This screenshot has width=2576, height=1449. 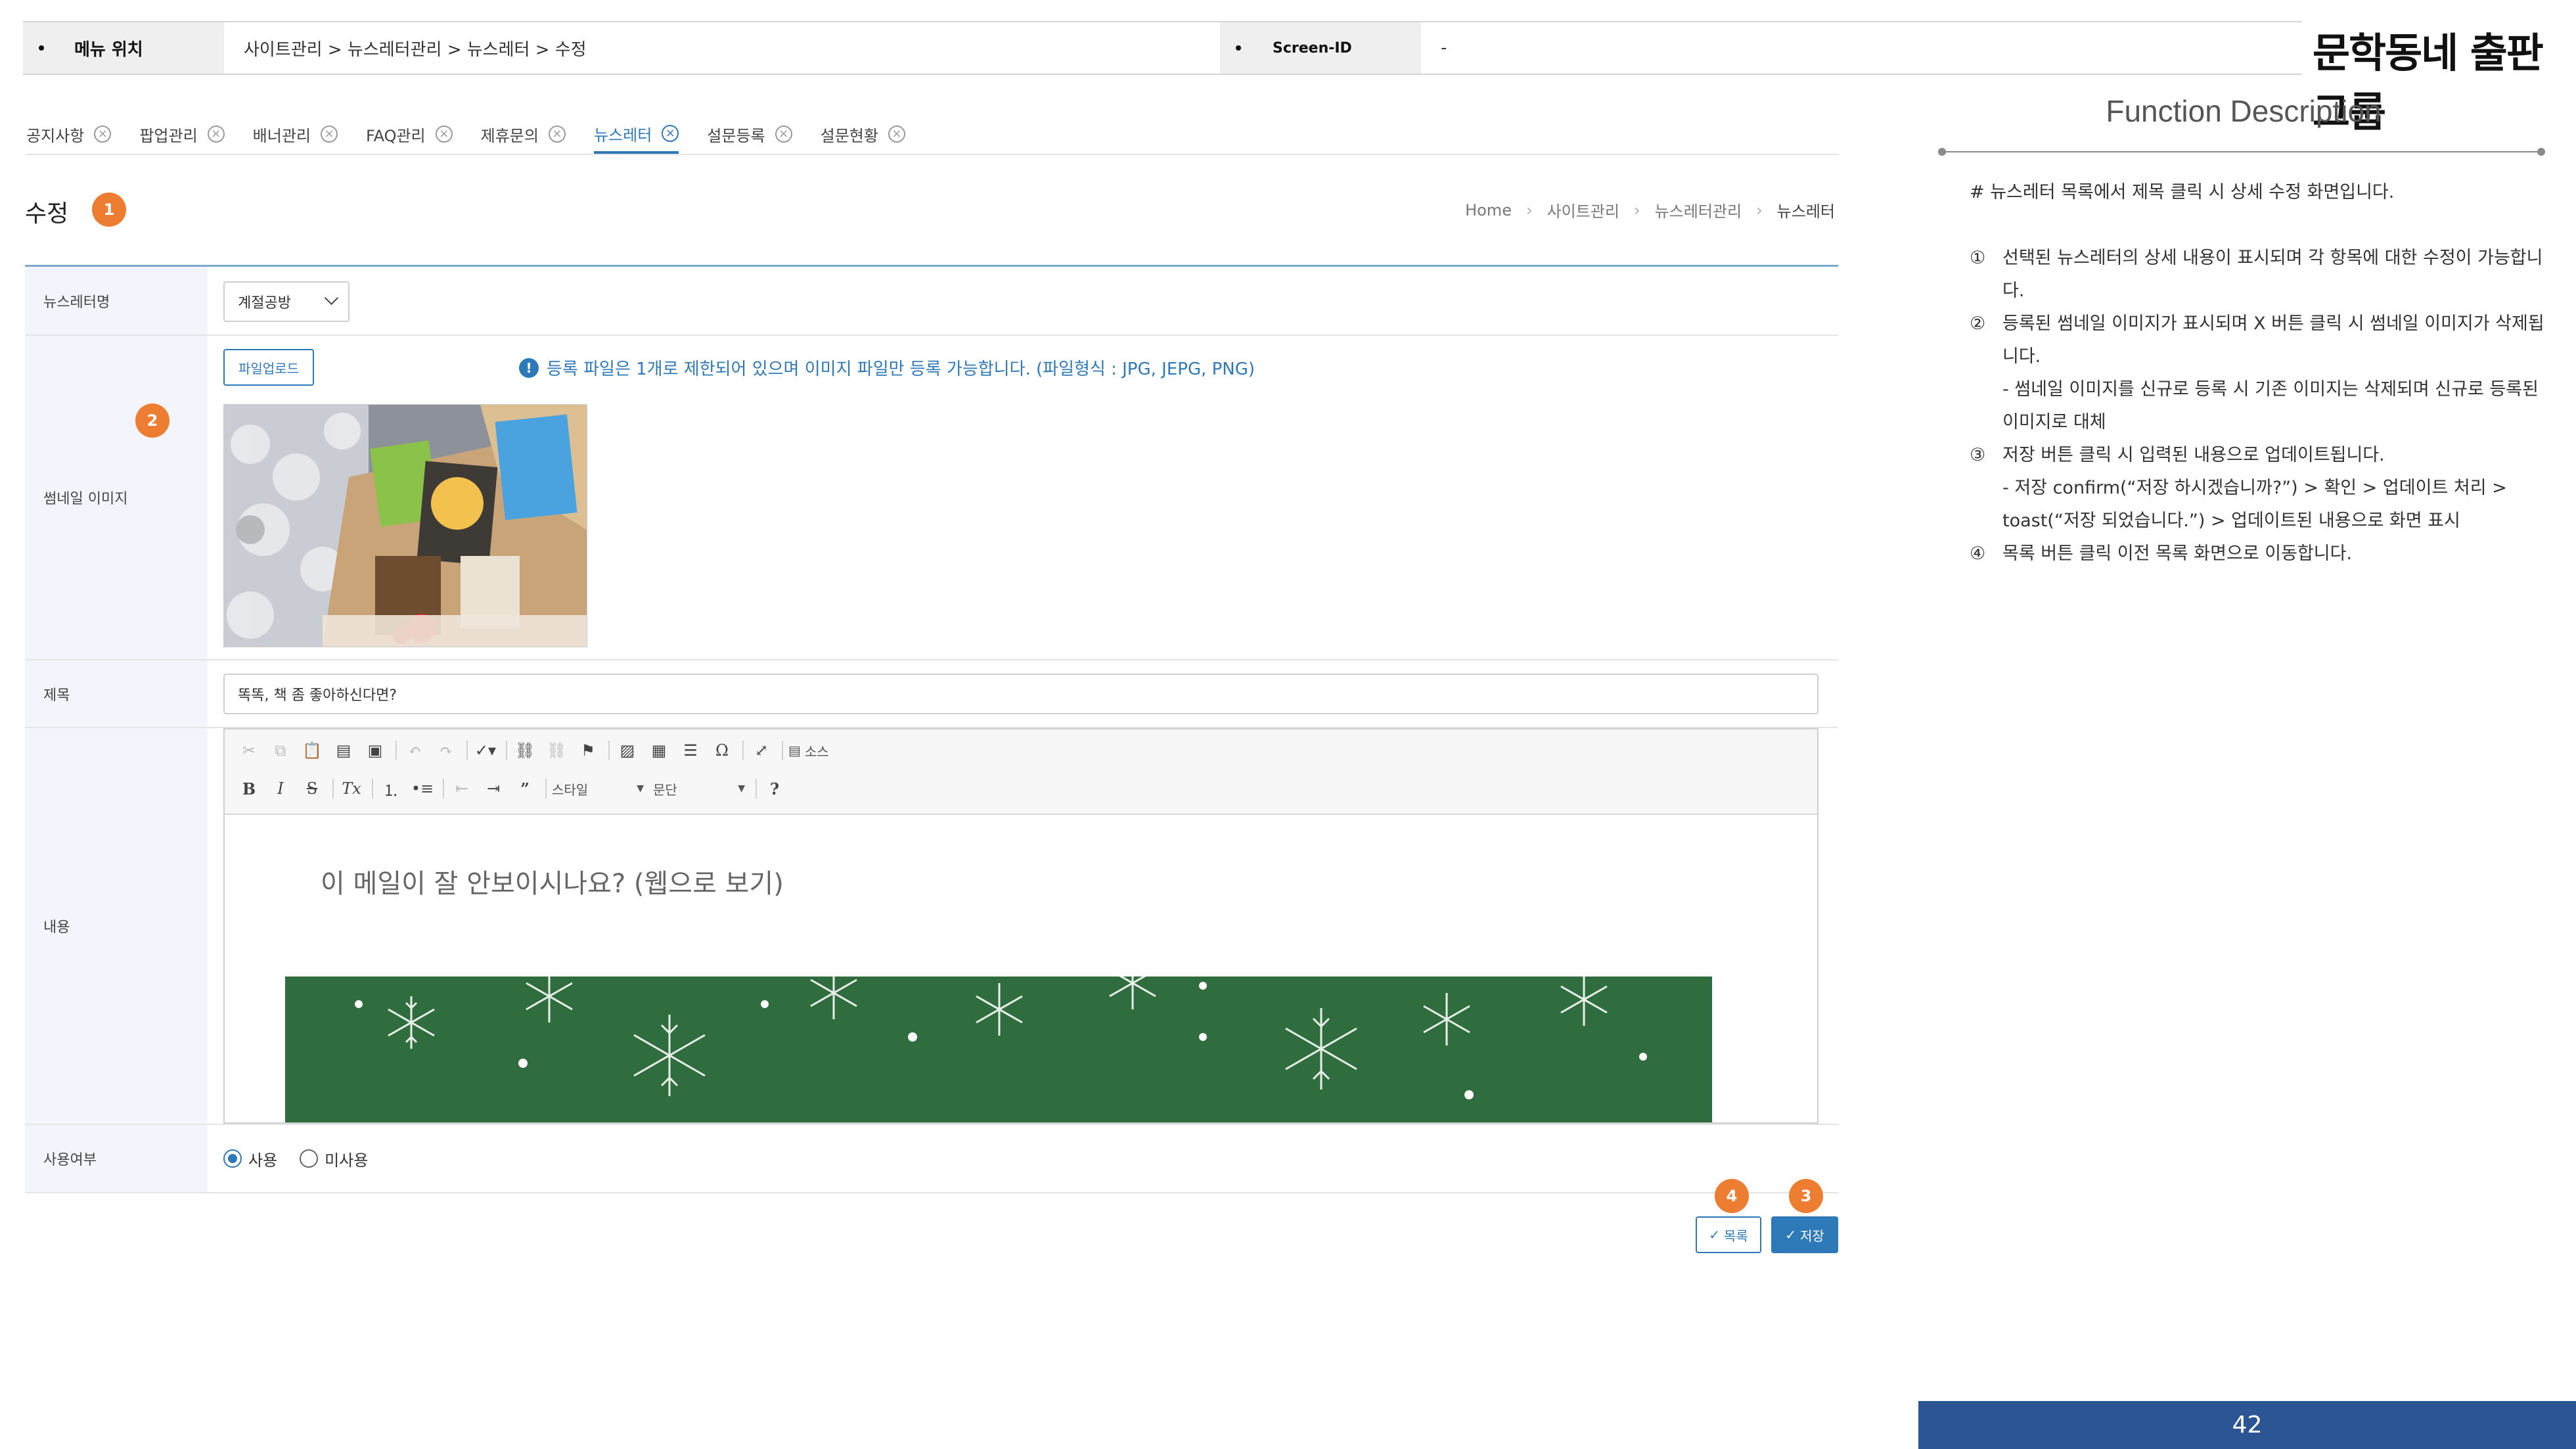 I want to click on tab-item: 팝업관리 ×, so click(x=182, y=134).